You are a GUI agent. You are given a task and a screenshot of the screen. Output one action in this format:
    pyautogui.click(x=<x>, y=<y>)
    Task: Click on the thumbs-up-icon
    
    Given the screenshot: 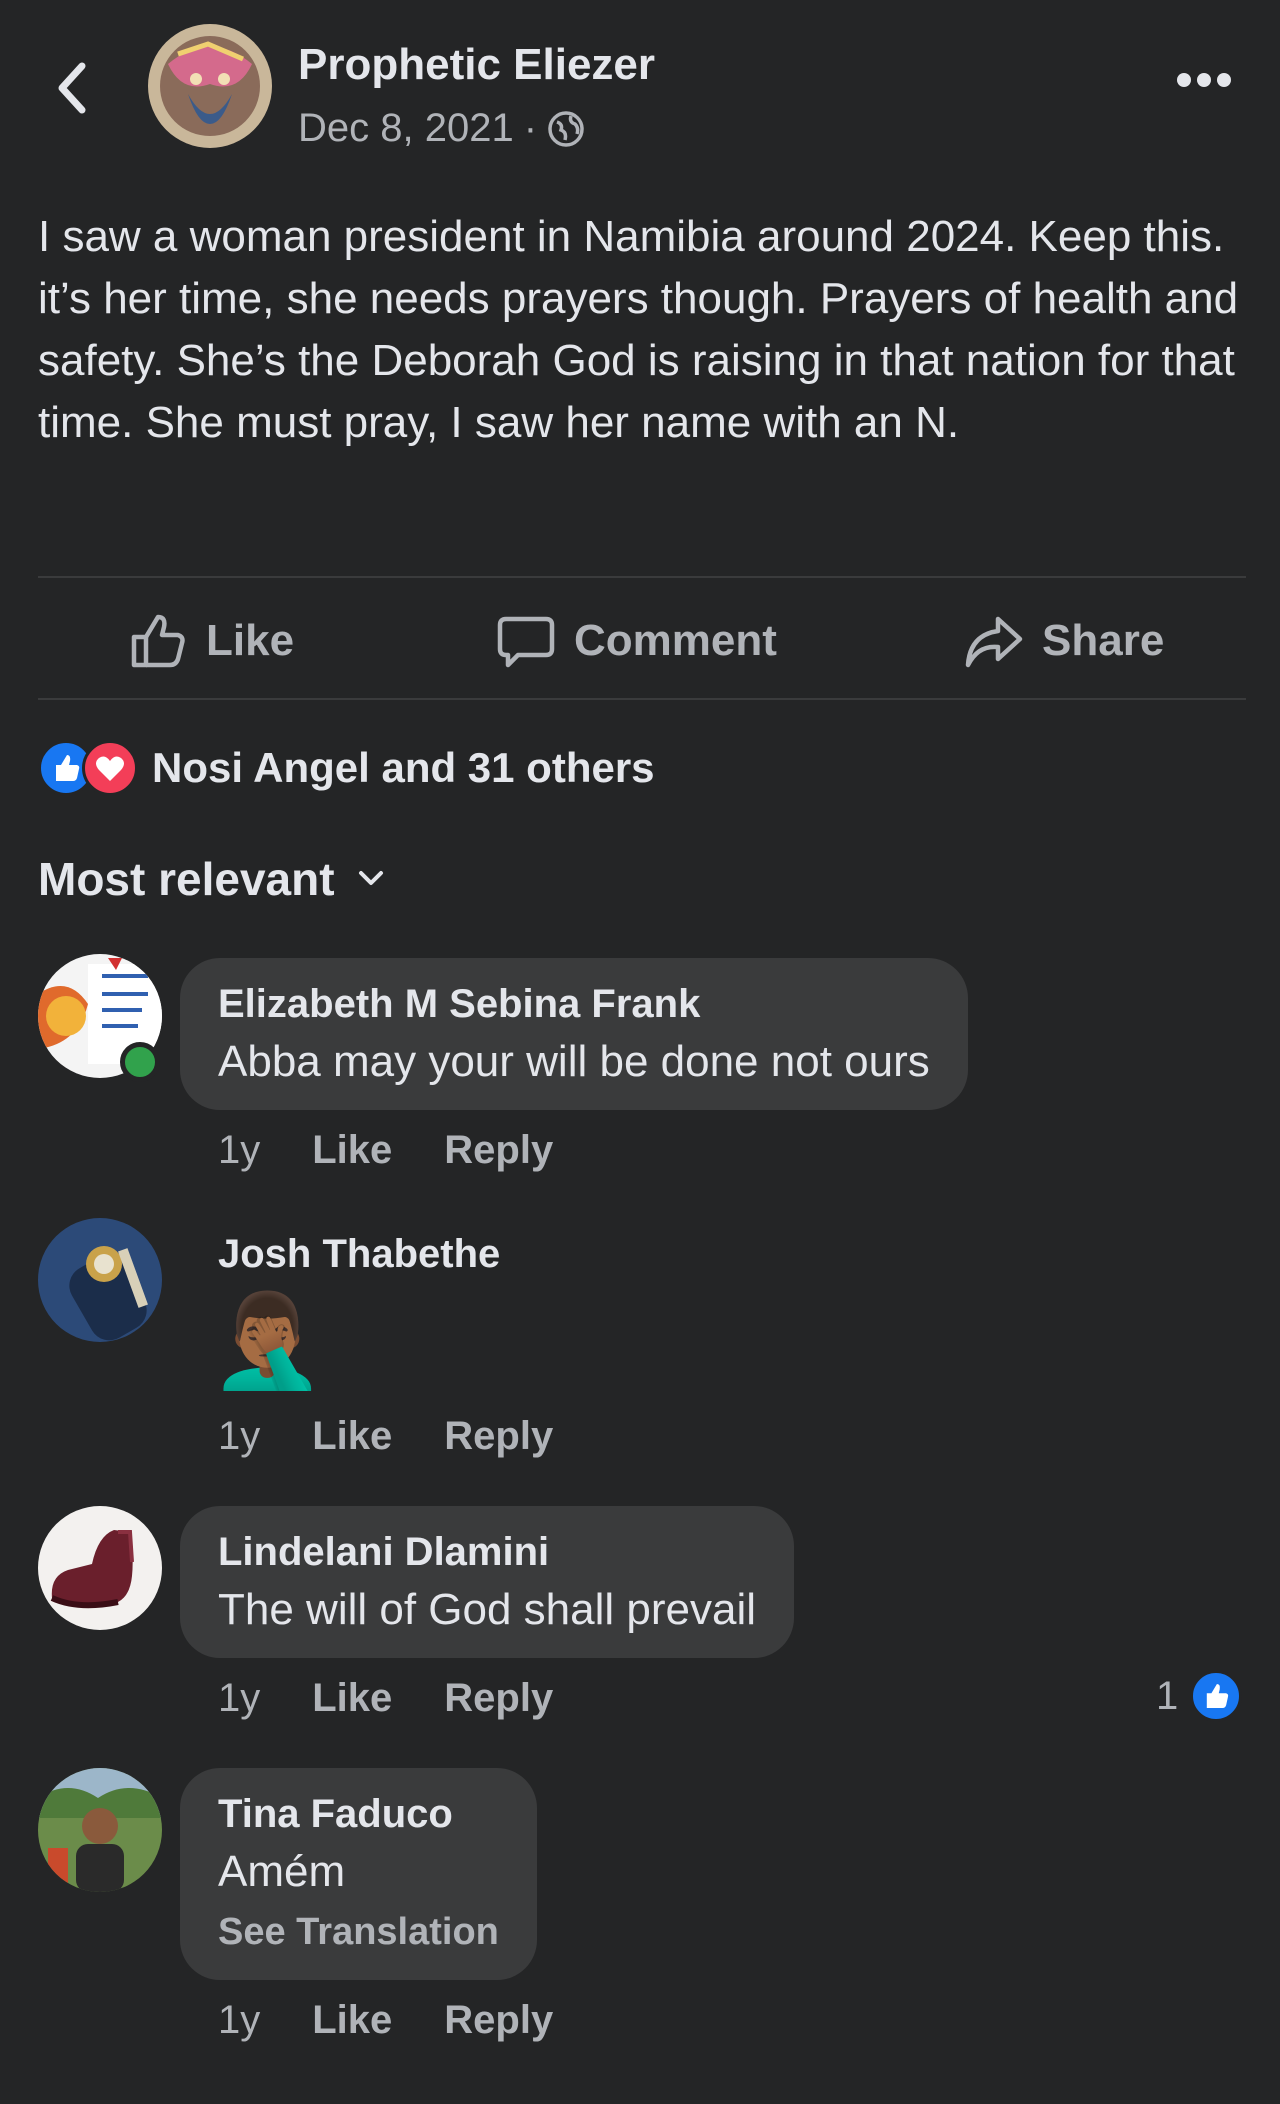 What is the action you would take?
    pyautogui.click(x=158, y=641)
    